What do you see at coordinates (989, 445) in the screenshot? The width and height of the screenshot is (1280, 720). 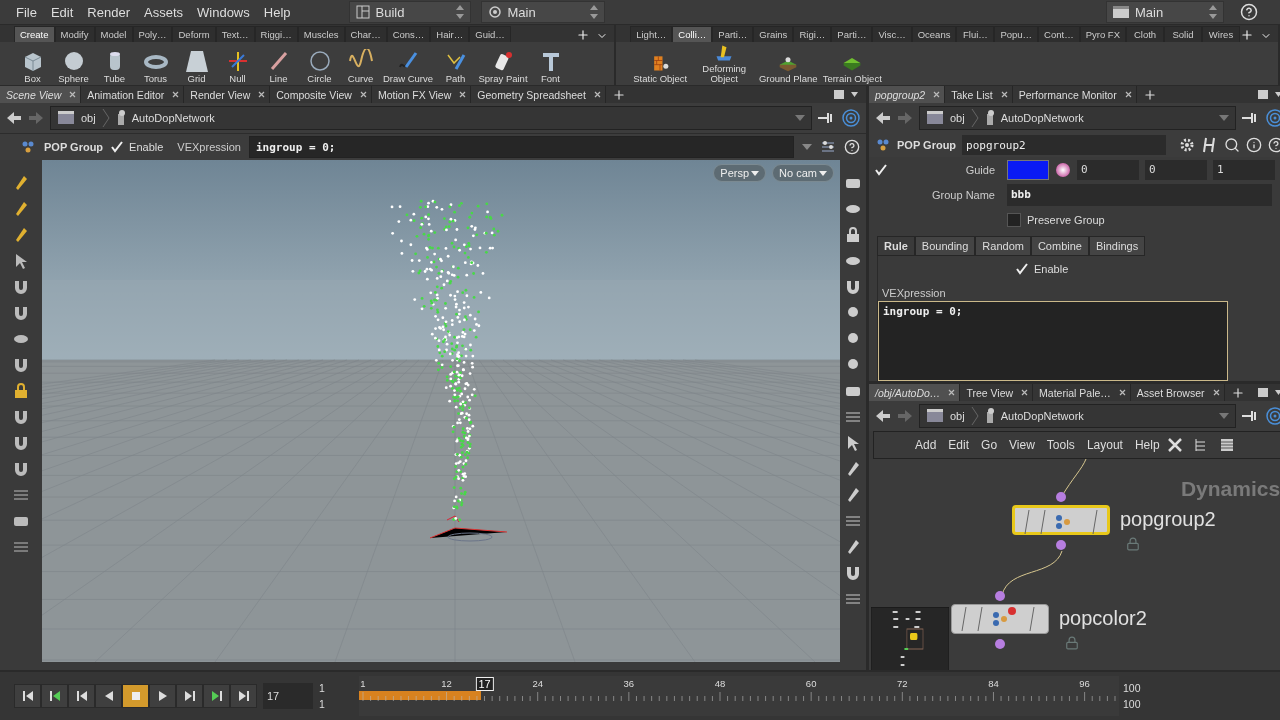 I see `menu-item: Go` at bounding box center [989, 445].